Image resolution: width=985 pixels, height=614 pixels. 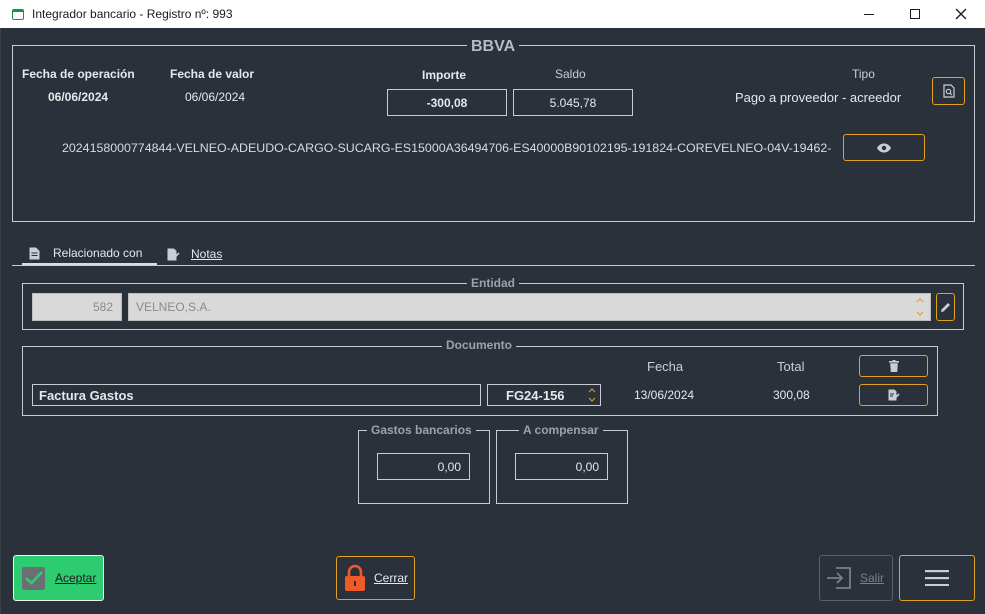 What do you see at coordinates (78, 74) in the screenshot?
I see `fecha-operacion-label: Fecha de operación` at bounding box center [78, 74].